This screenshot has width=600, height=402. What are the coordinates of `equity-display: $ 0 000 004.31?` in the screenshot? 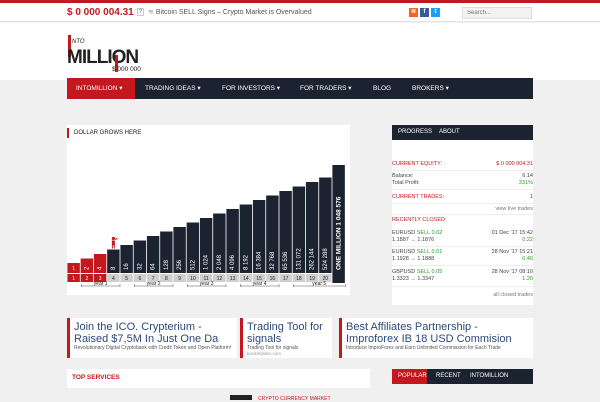 It's located at (106, 12).